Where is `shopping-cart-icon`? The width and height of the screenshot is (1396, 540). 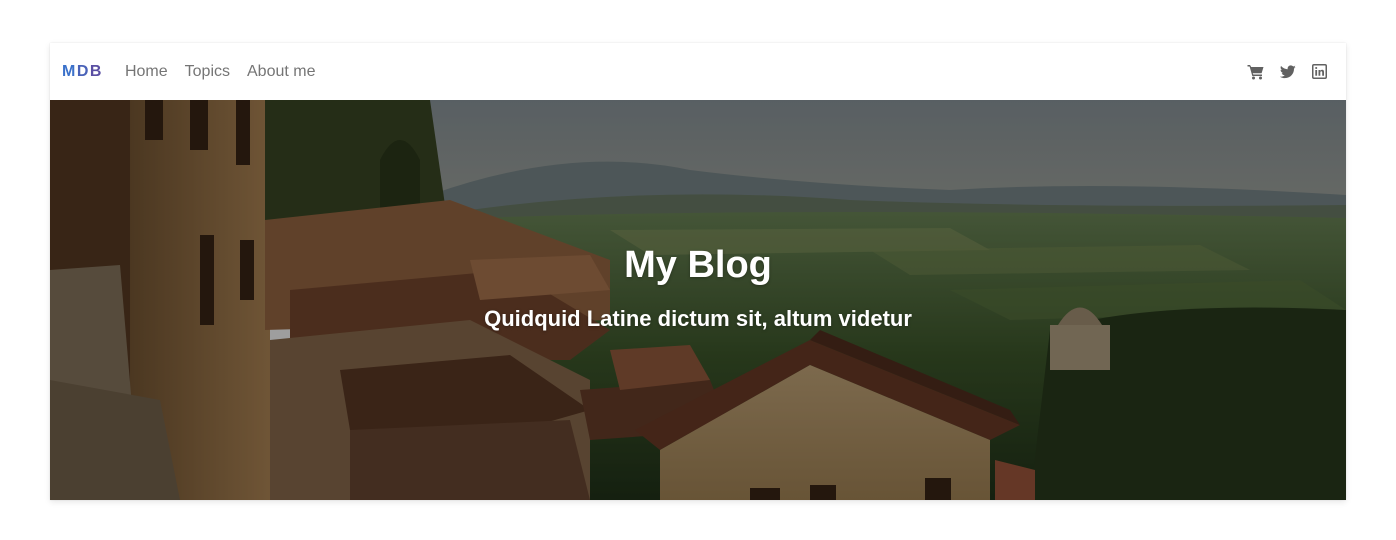 shopping-cart-icon is located at coordinates (1255, 71).